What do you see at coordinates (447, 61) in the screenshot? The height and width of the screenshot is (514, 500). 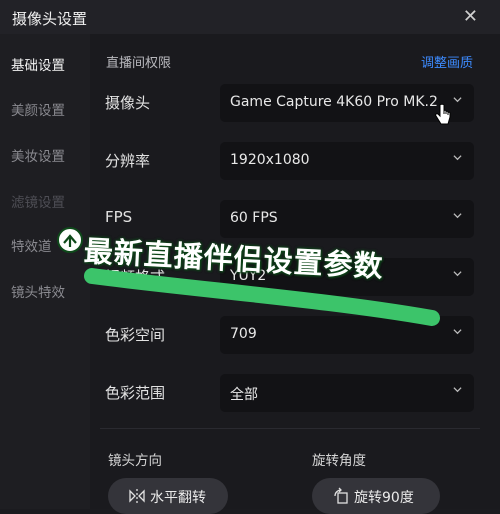 I see `adjust-quality-link: 调整画质` at bounding box center [447, 61].